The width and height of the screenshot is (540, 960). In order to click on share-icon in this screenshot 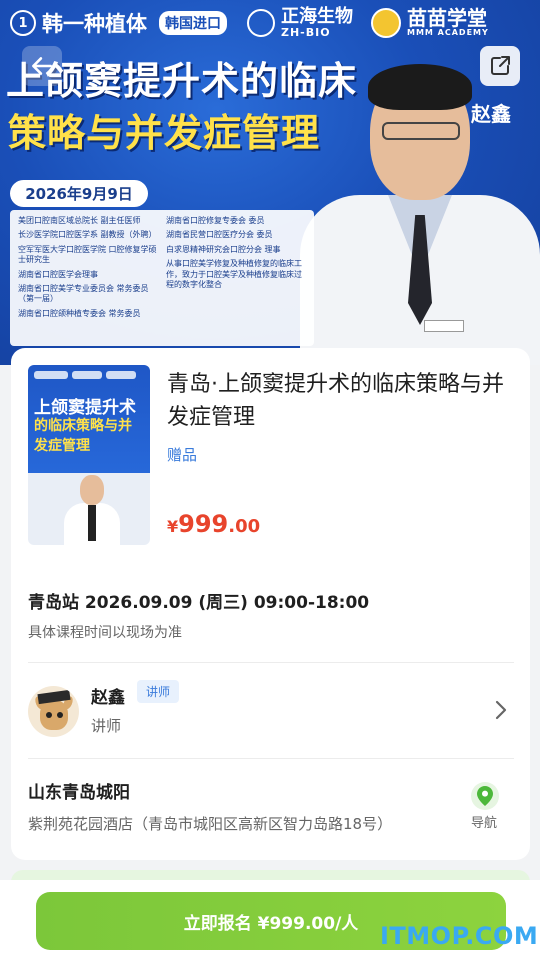, I will do `click(500, 65)`.